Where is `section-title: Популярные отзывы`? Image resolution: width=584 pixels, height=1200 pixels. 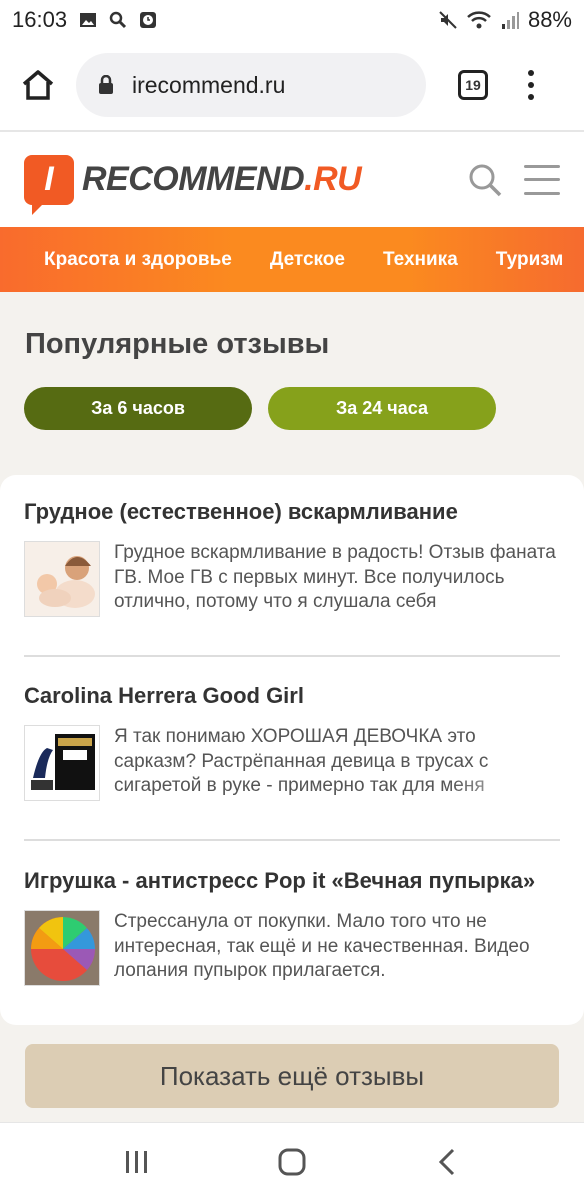
section-title: Популярные отзывы is located at coordinates (177, 344).